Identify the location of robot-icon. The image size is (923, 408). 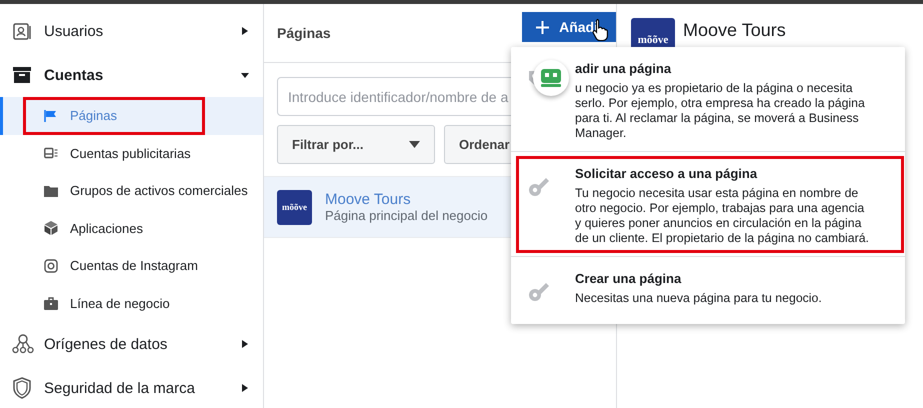
(551, 78).